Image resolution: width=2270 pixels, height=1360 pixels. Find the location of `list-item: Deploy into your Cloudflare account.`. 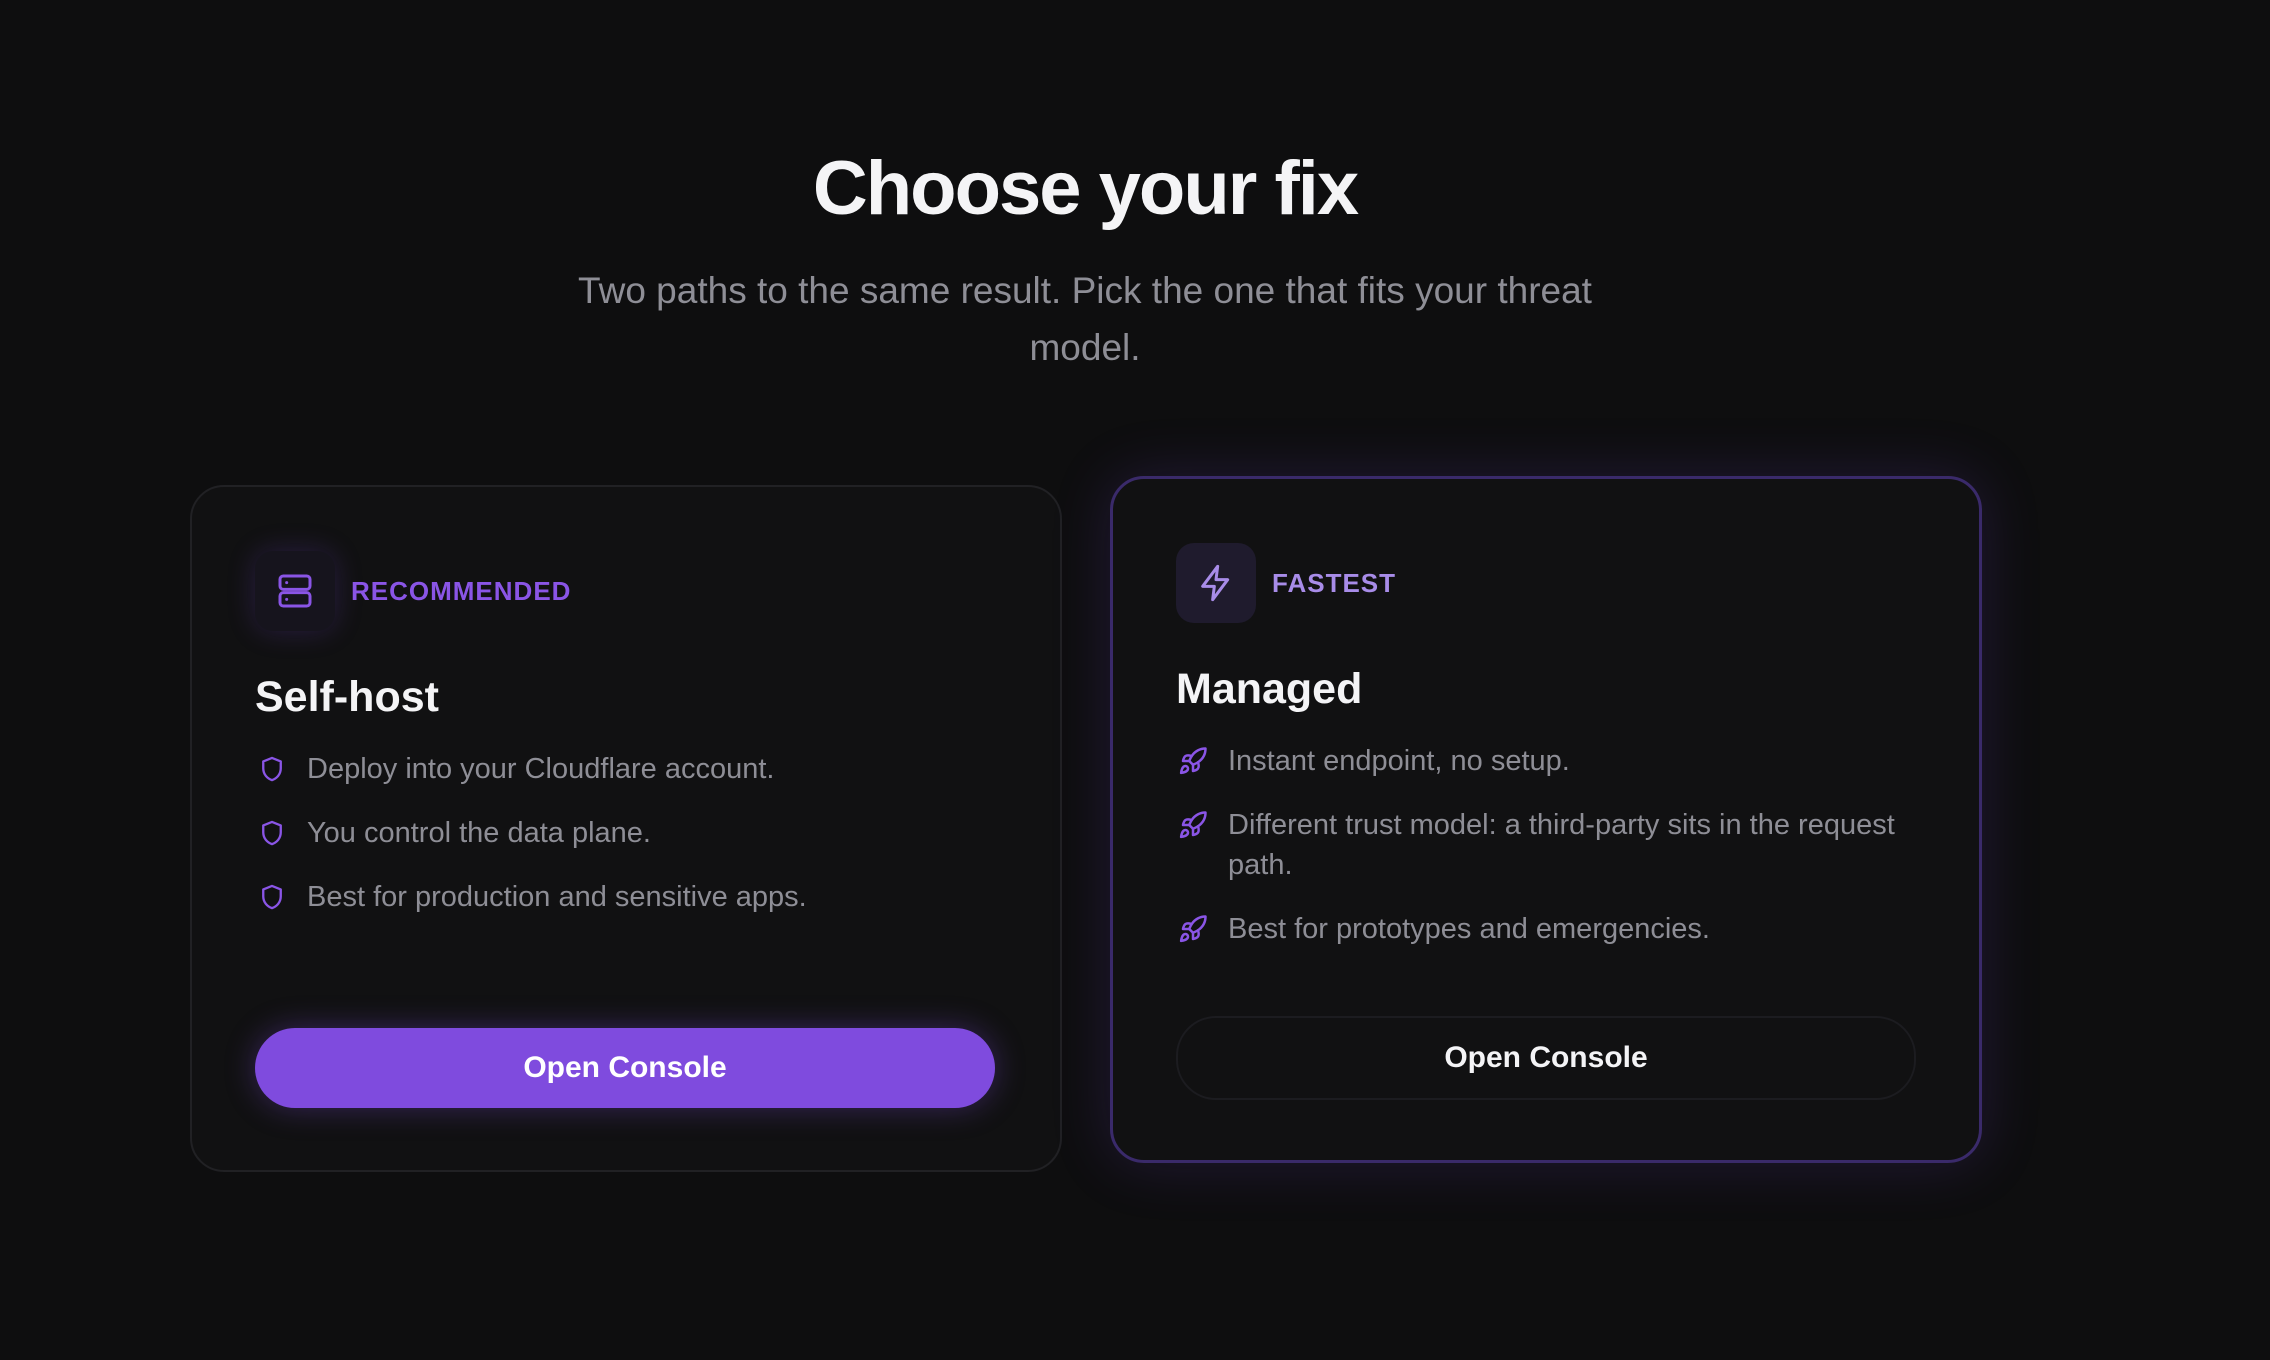

list-item: Deploy into your Cloudflare account. is located at coordinates (615, 769).